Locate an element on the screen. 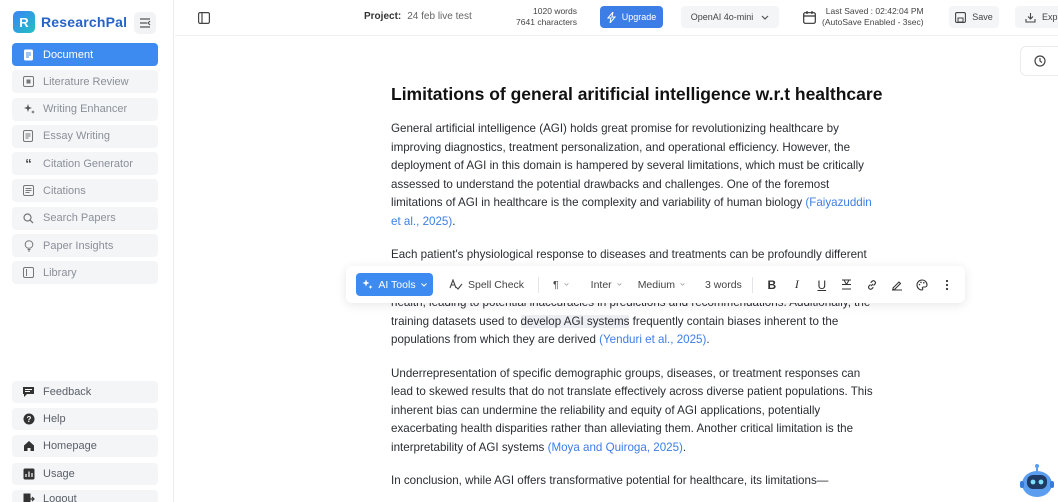 The height and width of the screenshot is (502, 1058). collapse-sidebar-button is located at coordinates (145, 23).